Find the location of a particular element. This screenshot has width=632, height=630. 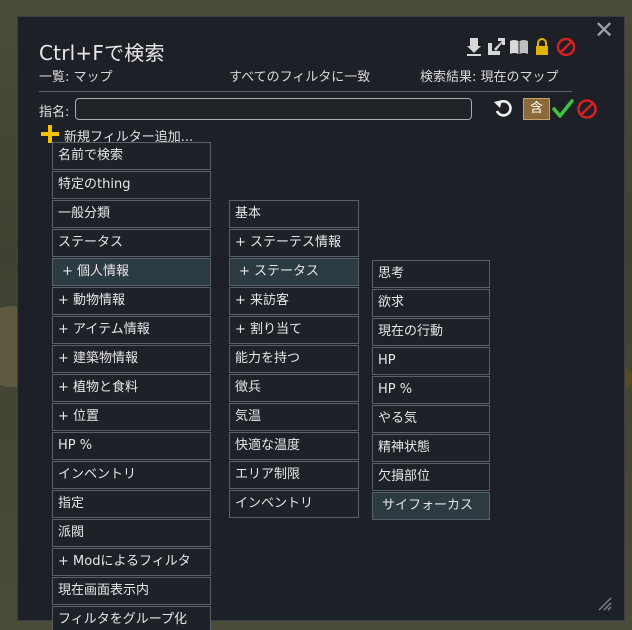

forbid-icon is located at coordinates (566, 47).